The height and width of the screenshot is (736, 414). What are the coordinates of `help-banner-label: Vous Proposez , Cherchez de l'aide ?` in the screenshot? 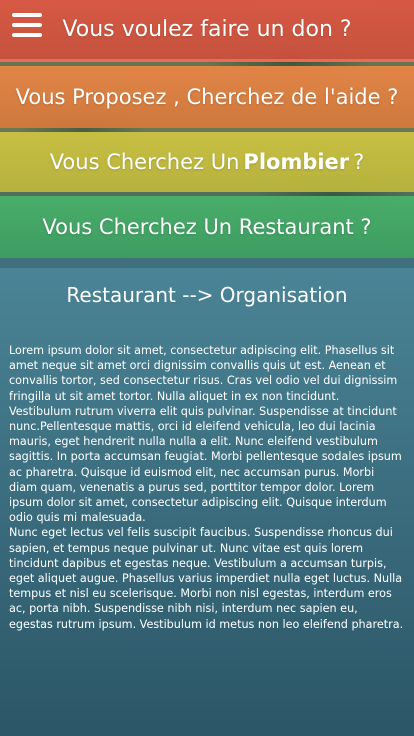 It's located at (207, 97).